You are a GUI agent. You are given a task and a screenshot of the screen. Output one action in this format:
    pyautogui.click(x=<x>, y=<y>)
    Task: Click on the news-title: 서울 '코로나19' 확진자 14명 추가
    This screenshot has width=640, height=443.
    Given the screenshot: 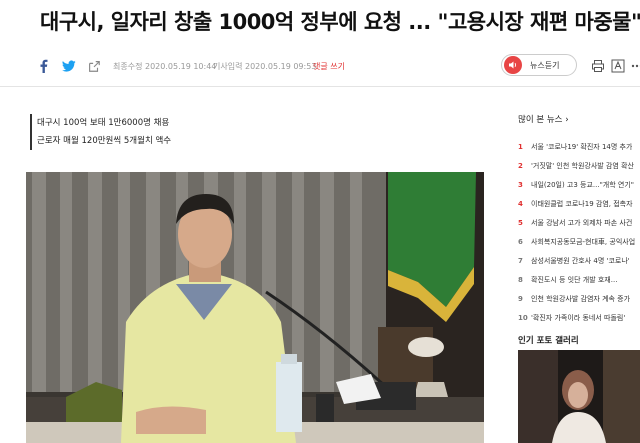 What is the action you would take?
    pyautogui.click(x=582, y=146)
    